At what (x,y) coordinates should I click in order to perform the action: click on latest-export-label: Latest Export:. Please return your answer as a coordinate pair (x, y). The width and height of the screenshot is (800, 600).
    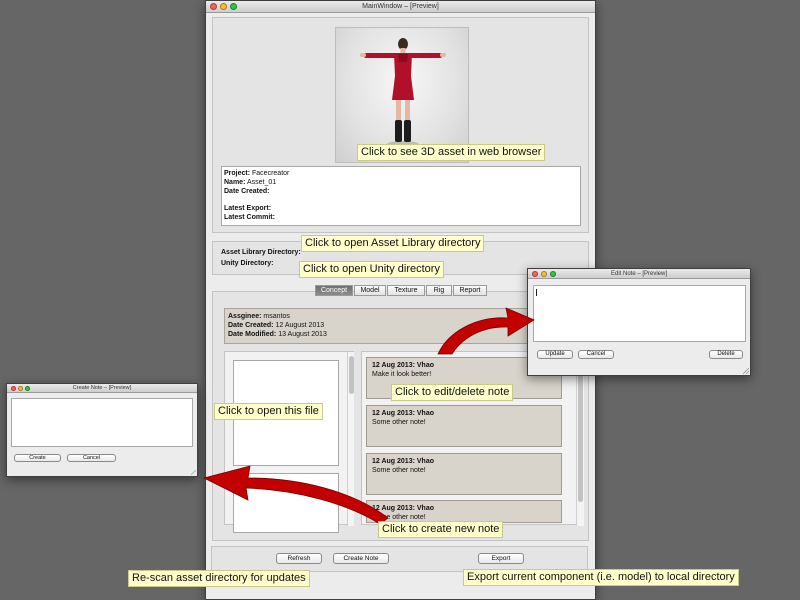
    Looking at the image, I should click on (248, 208).